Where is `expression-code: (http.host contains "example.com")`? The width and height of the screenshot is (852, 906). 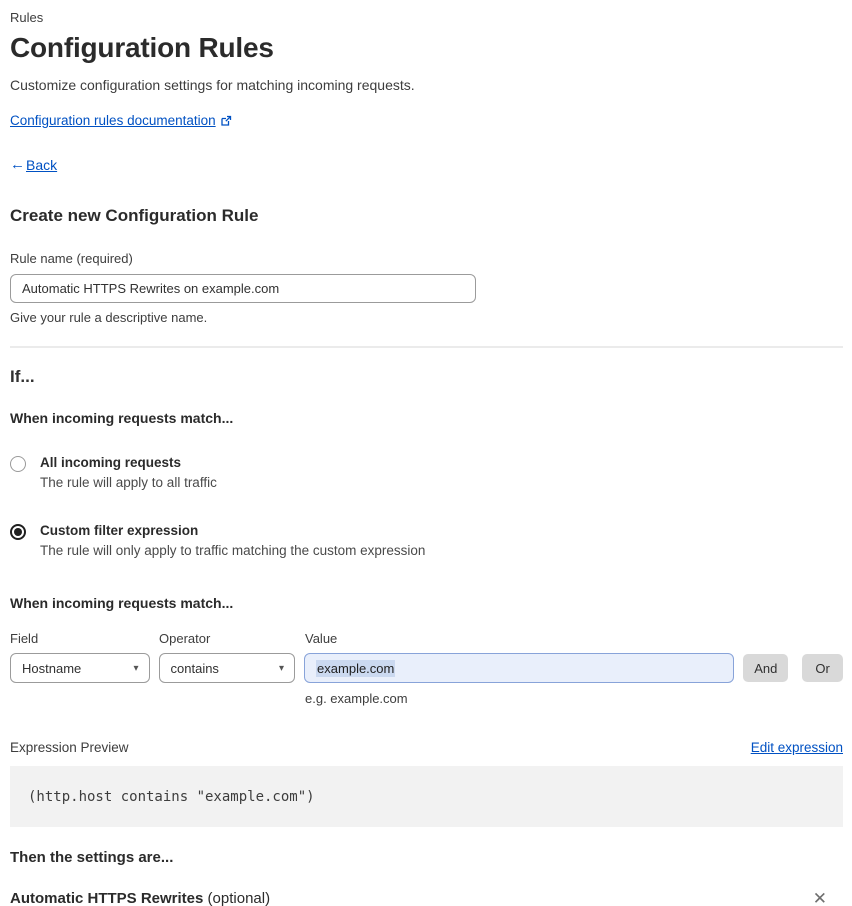 expression-code: (http.host contains "example.com") is located at coordinates (171, 796).